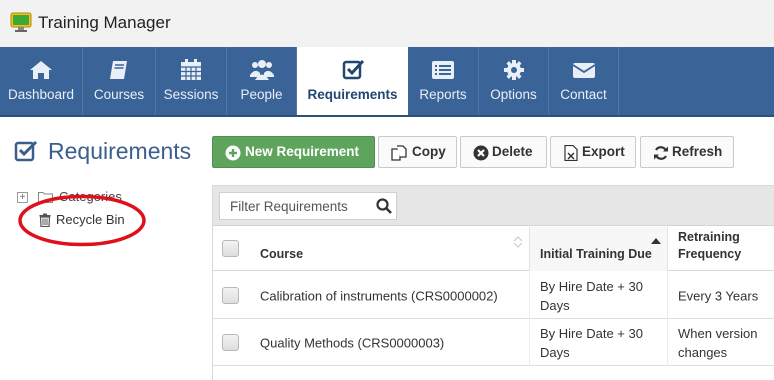 The width and height of the screenshot is (774, 380). Describe the element at coordinates (513, 70) in the screenshot. I see `cog-icon` at that location.